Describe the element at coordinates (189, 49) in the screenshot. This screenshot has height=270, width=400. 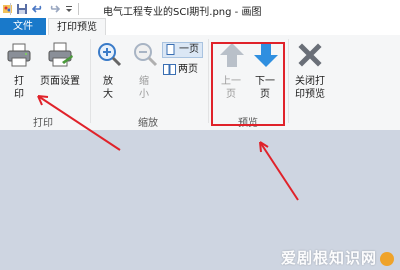
I see `one-page-label: 一页` at that location.